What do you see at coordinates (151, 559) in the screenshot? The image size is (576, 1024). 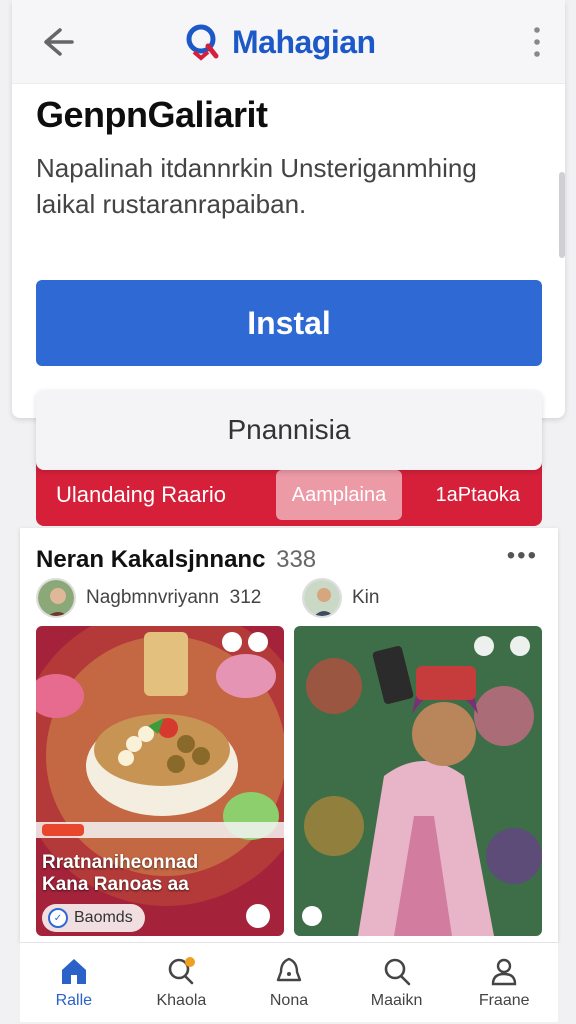 I see `feed-title-text: Neran Kakalsjnnanc` at bounding box center [151, 559].